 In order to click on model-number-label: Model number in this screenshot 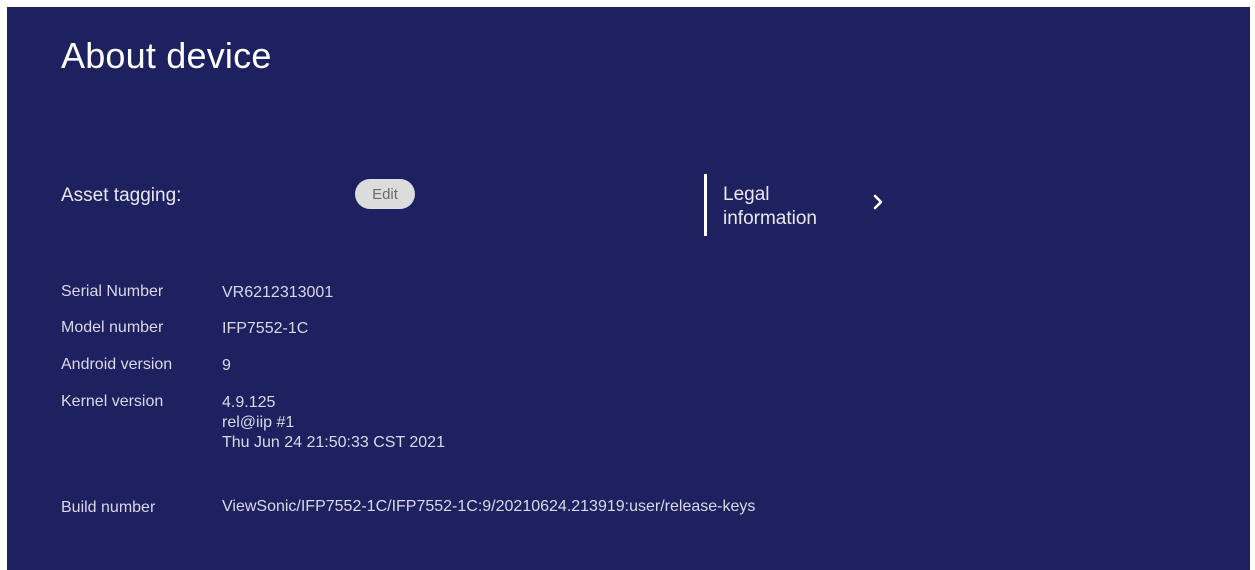, I will do `click(112, 327)`.